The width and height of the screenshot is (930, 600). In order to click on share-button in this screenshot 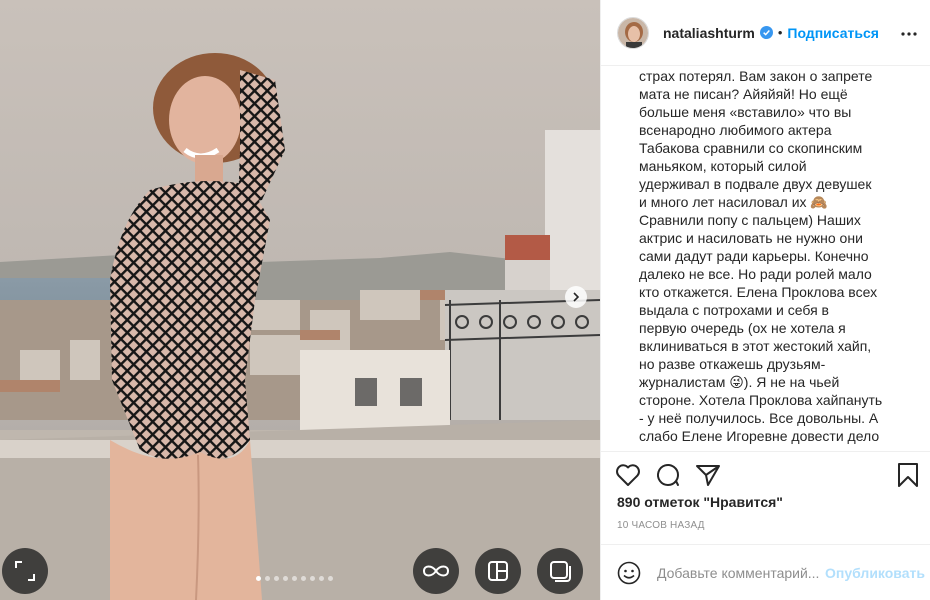, I will do `click(708, 475)`.